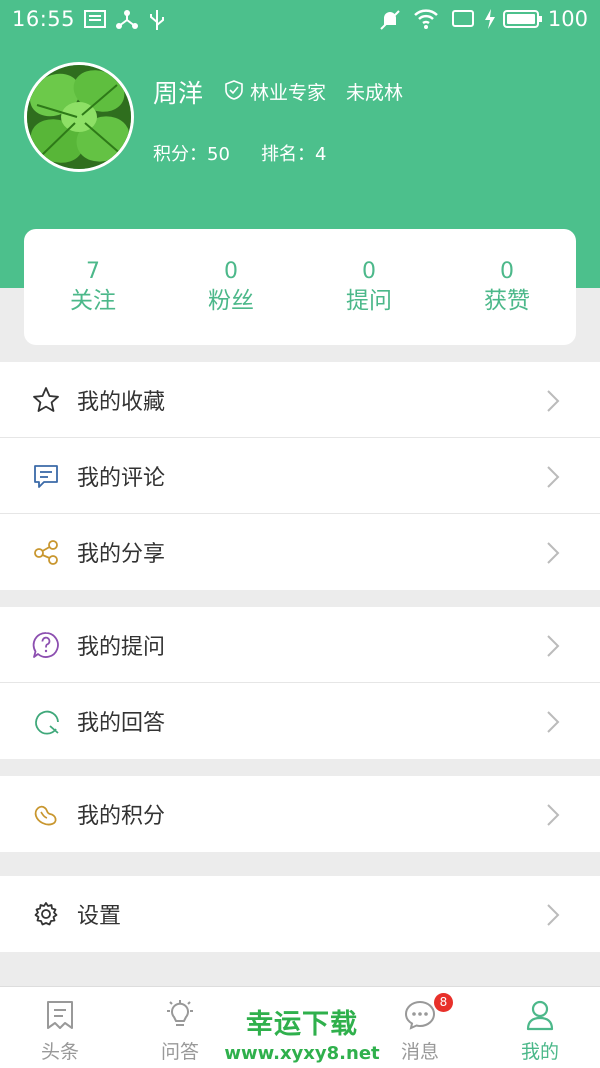 This screenshot has height=1068, width=600. What do you see at coordinates (231, 301) in the screenshot?
I see `stat-followers-label: 粉丝` at bounding box center [231, 301].